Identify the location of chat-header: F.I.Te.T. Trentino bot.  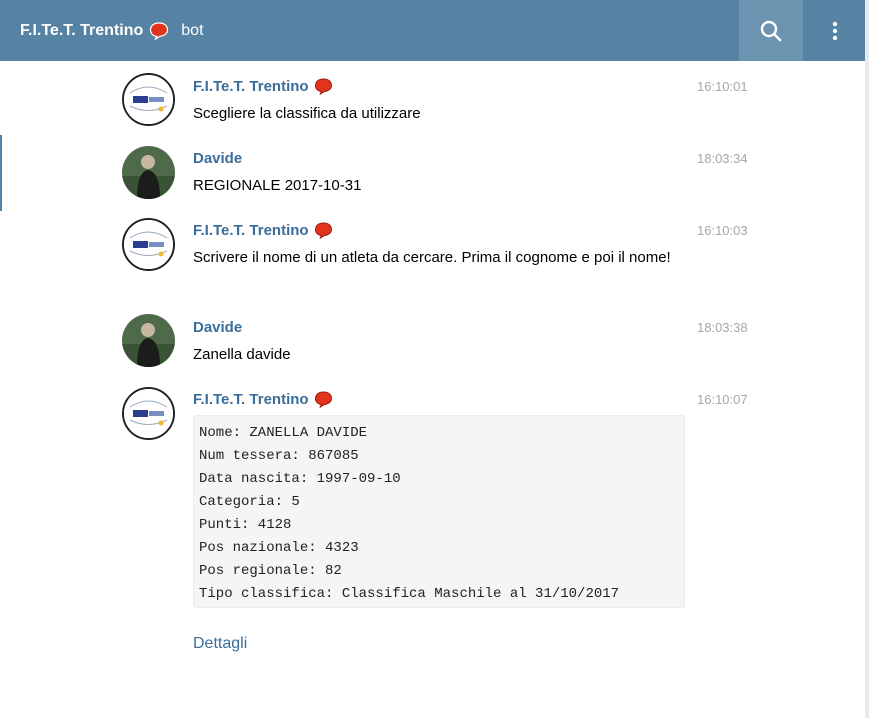
(433, 30).